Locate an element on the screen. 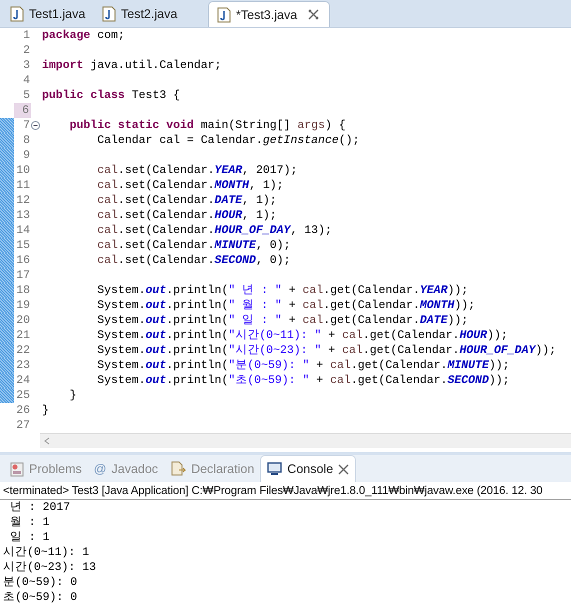 The image size is (571, 613). at-icon: @ is located at coordinates (100, 469).